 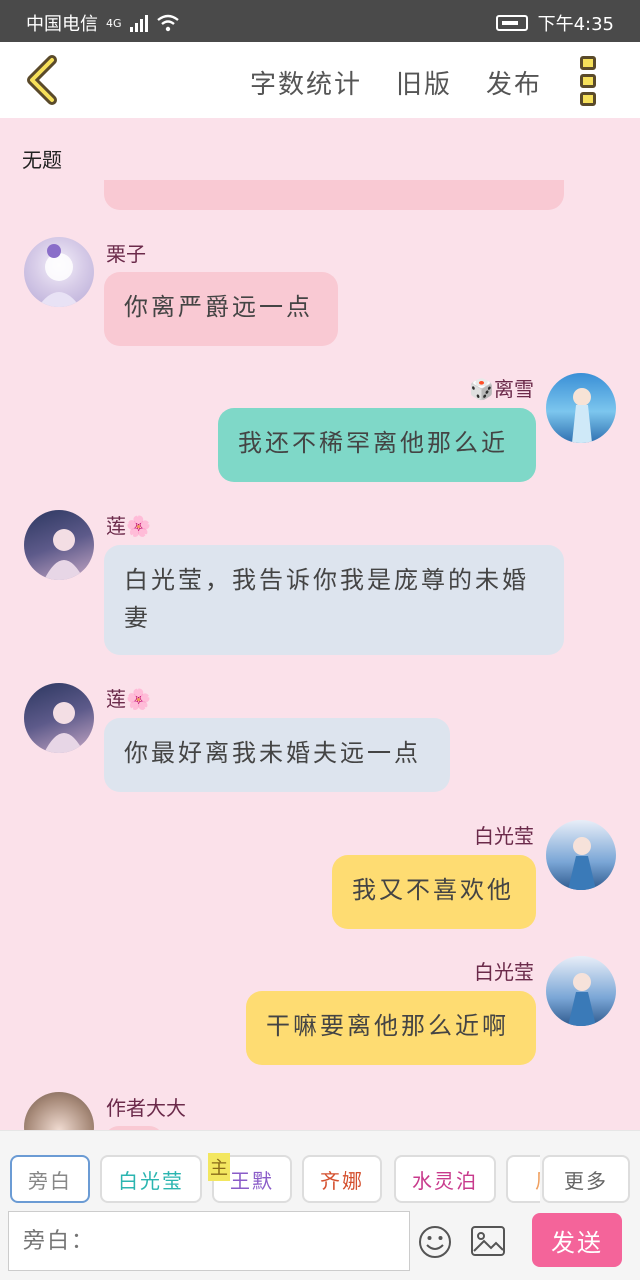 I want to click on story-title: 无题, so click(x=42, y=160).